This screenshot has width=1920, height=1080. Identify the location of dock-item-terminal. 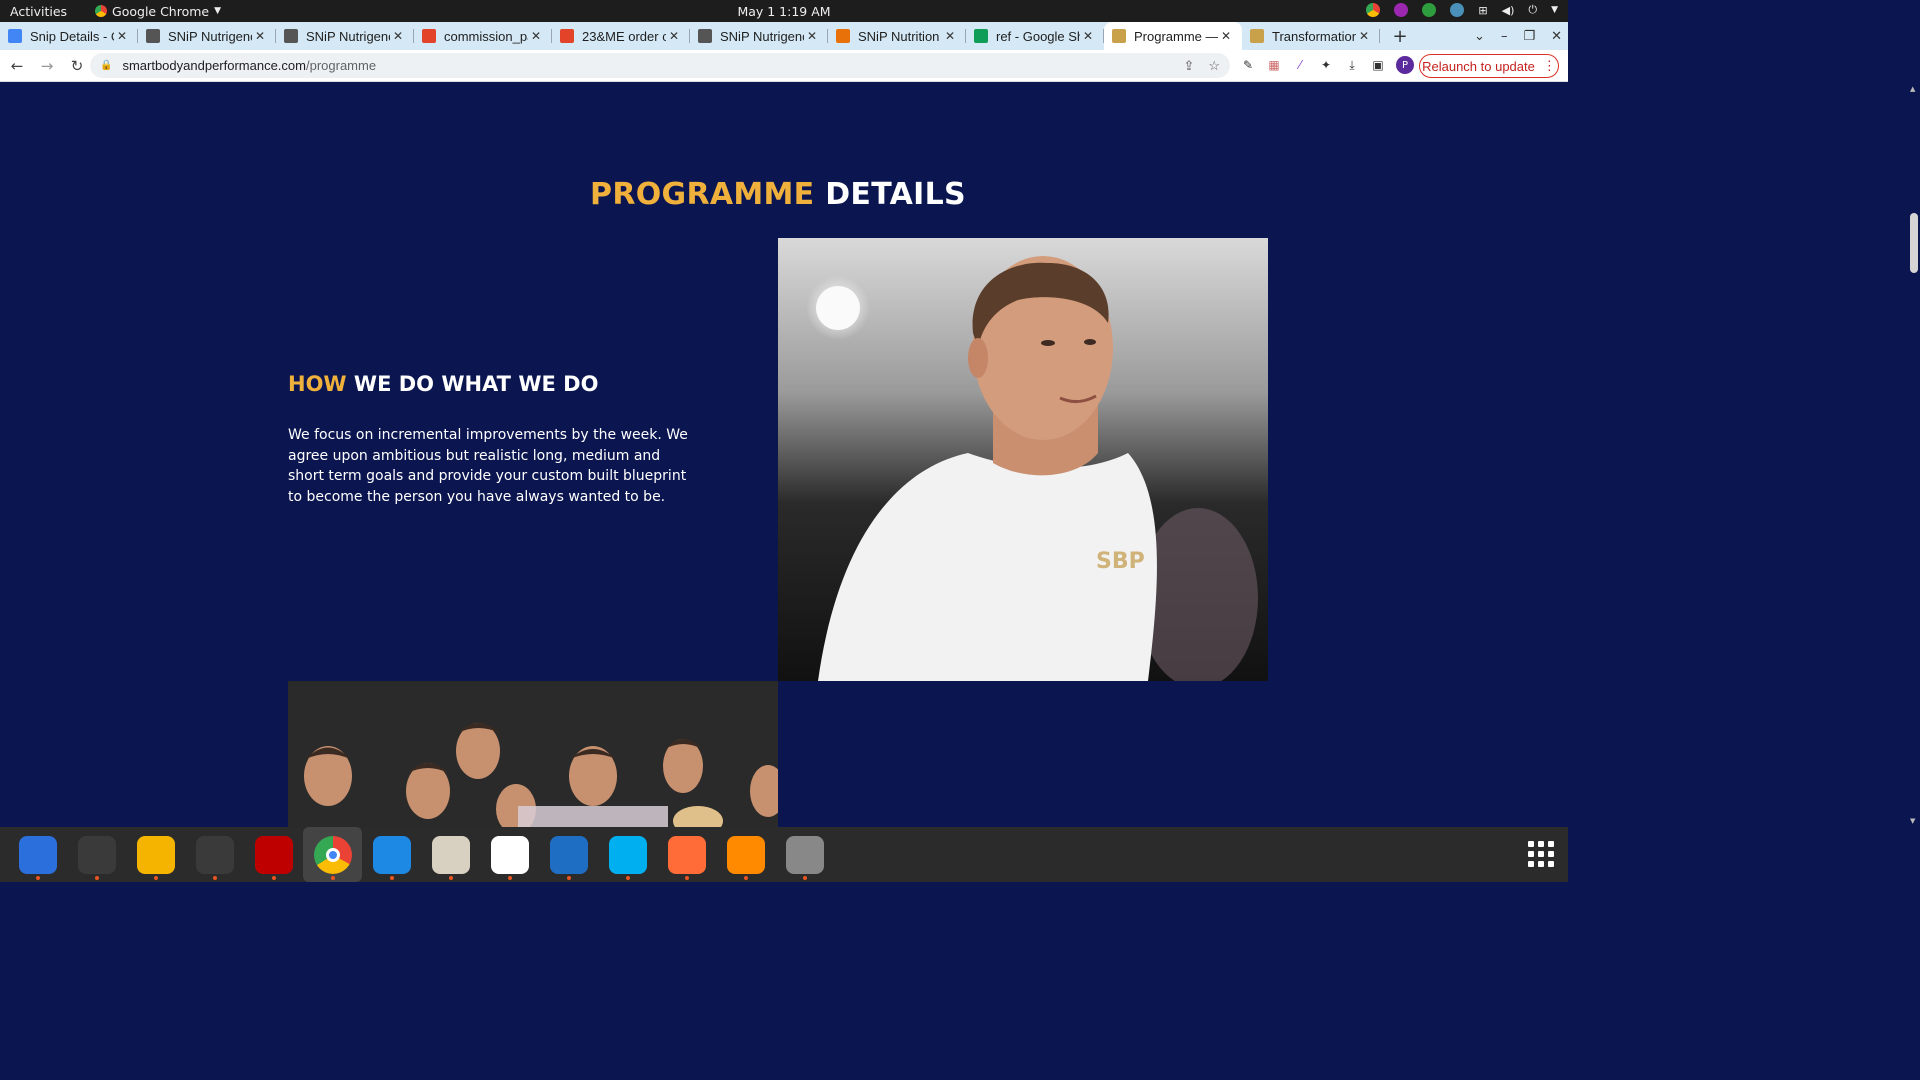
(96, 854).